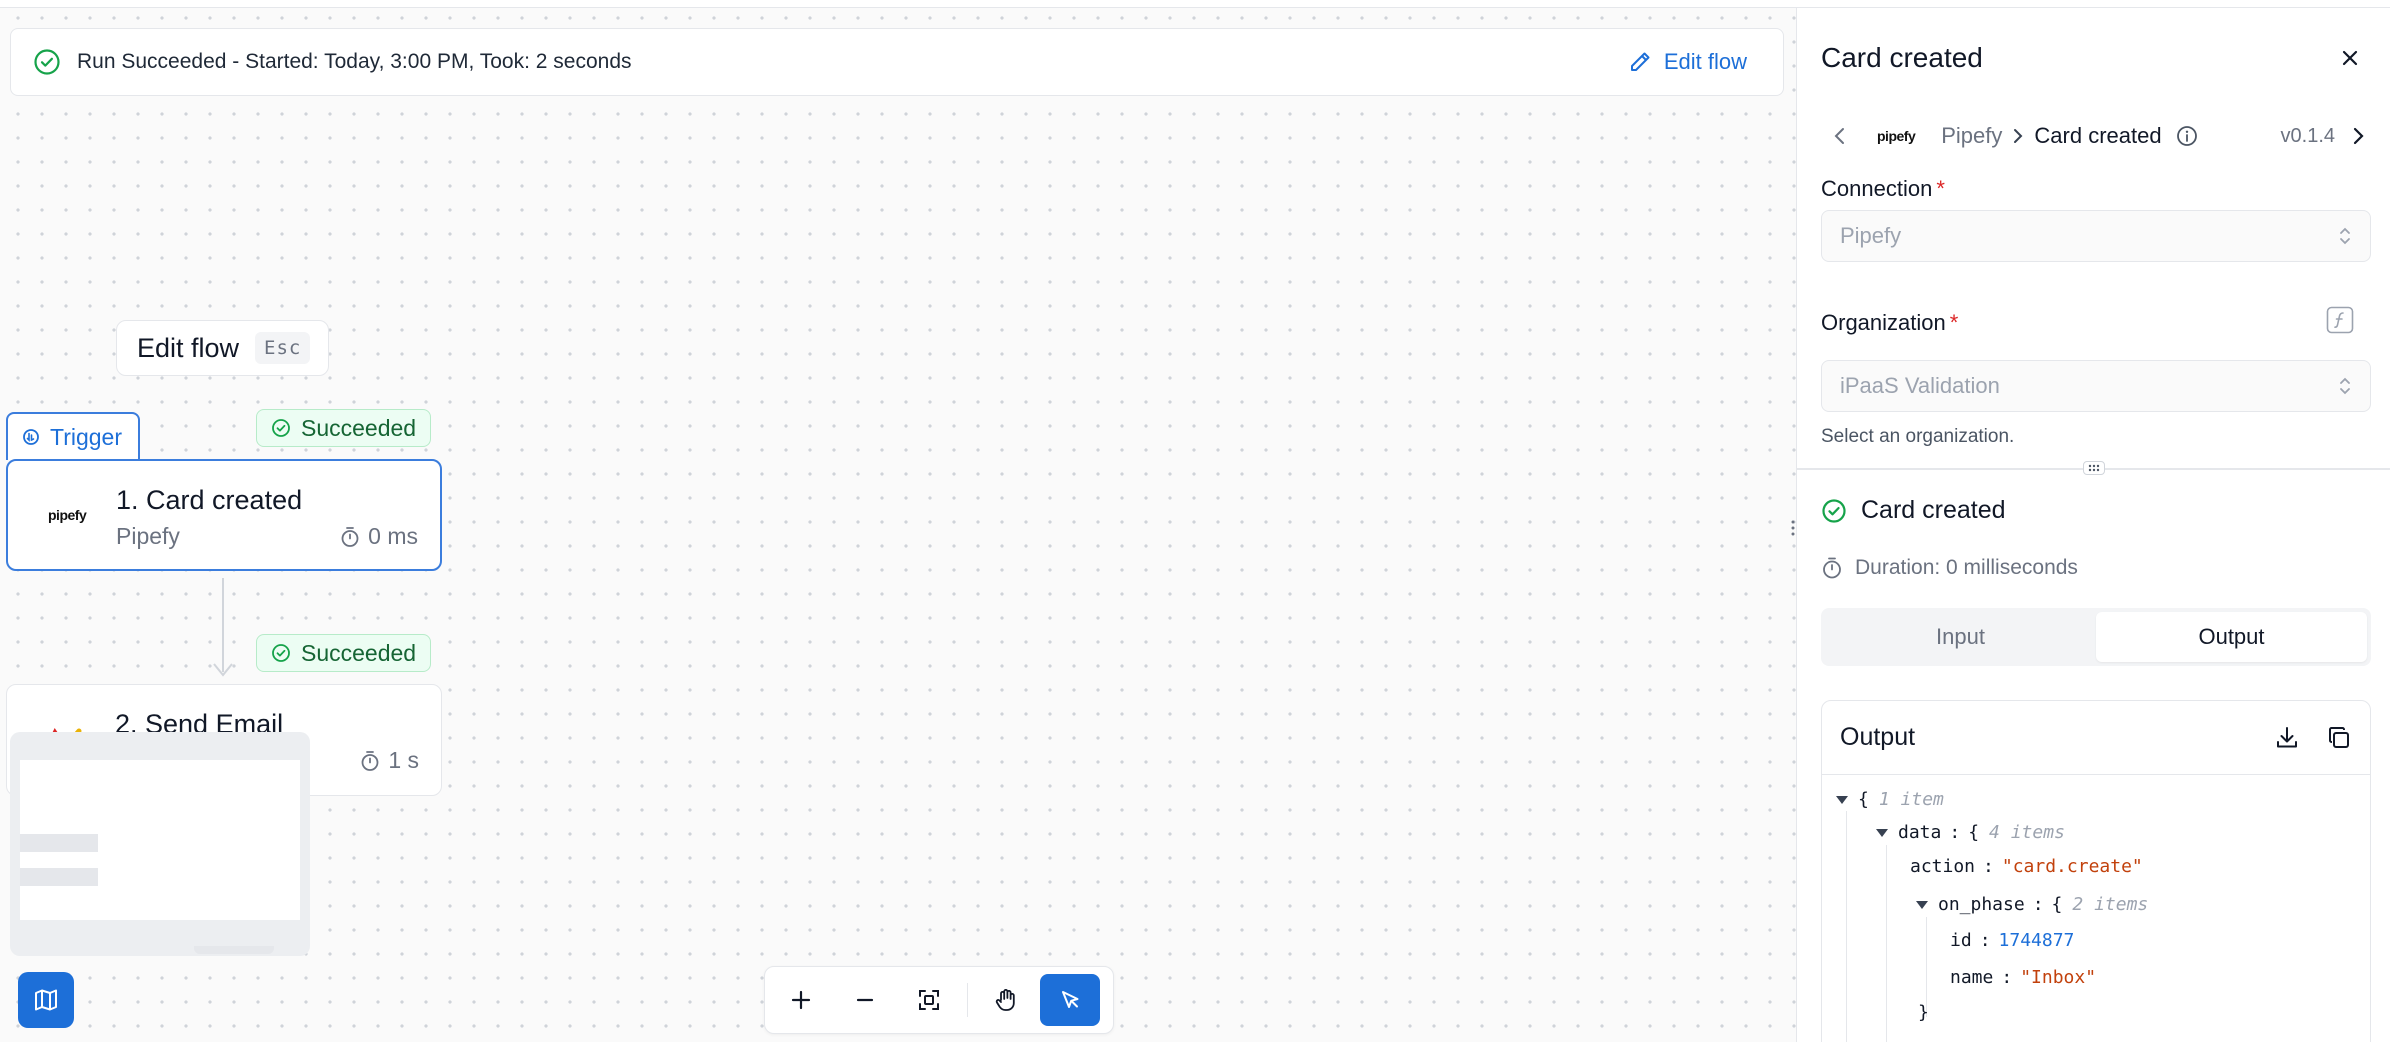 The height and width of the screenshot is (1042, 2390). I want to click on breadcrumb-app: Pipefy, so click(1971, 136).